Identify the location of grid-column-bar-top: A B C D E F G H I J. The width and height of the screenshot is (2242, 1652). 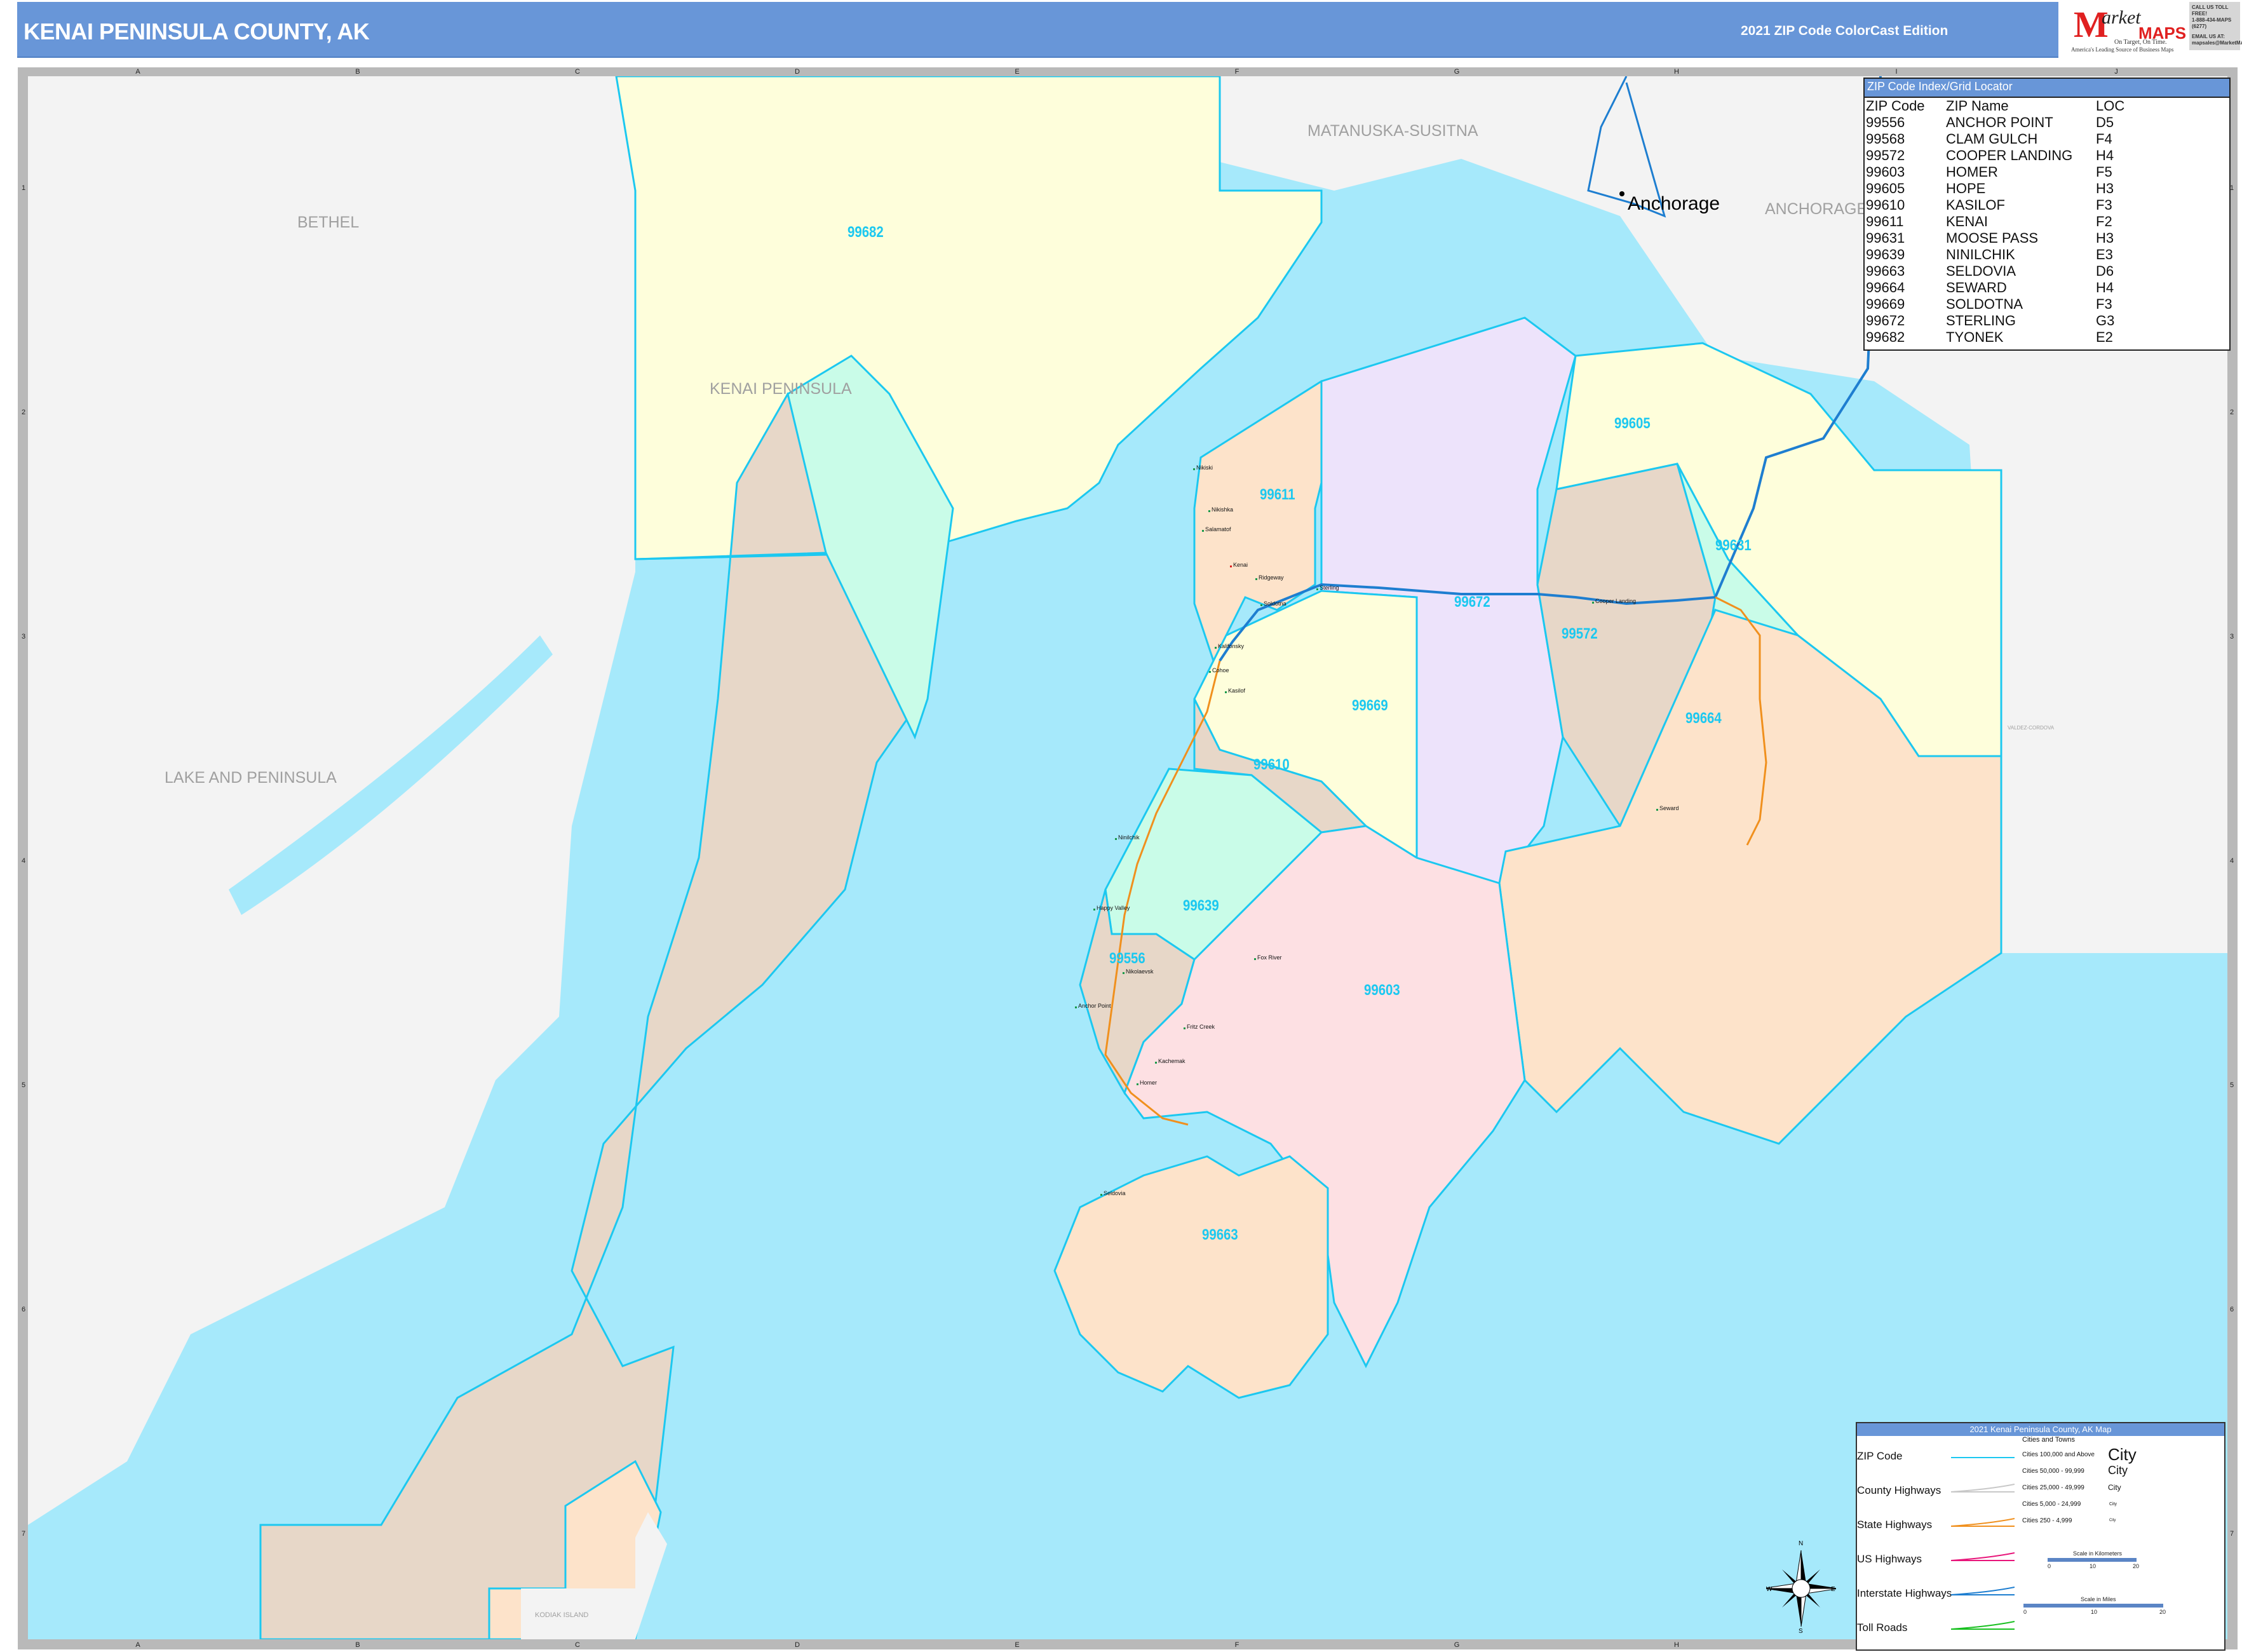
(1127, 71).